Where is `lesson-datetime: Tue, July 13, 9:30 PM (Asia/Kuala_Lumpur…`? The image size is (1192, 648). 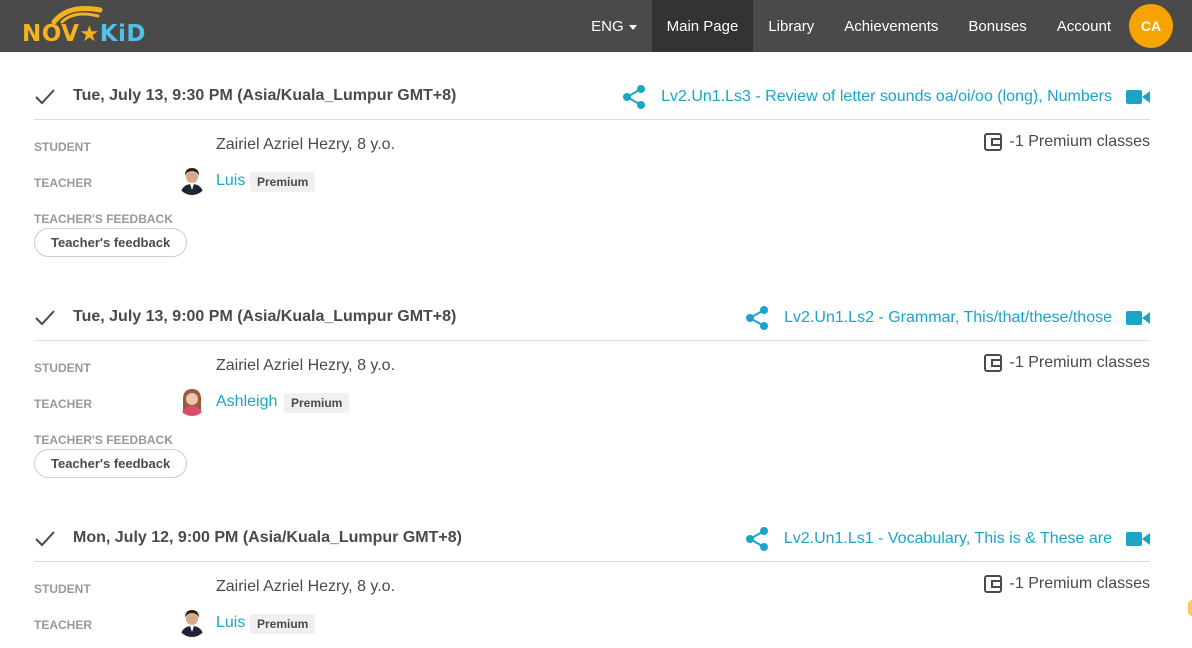
lesson-datetime: Tue, July 13, 9:30 PM (Asia/Kuala_Lumpur… is located at coordinates (265, 95).